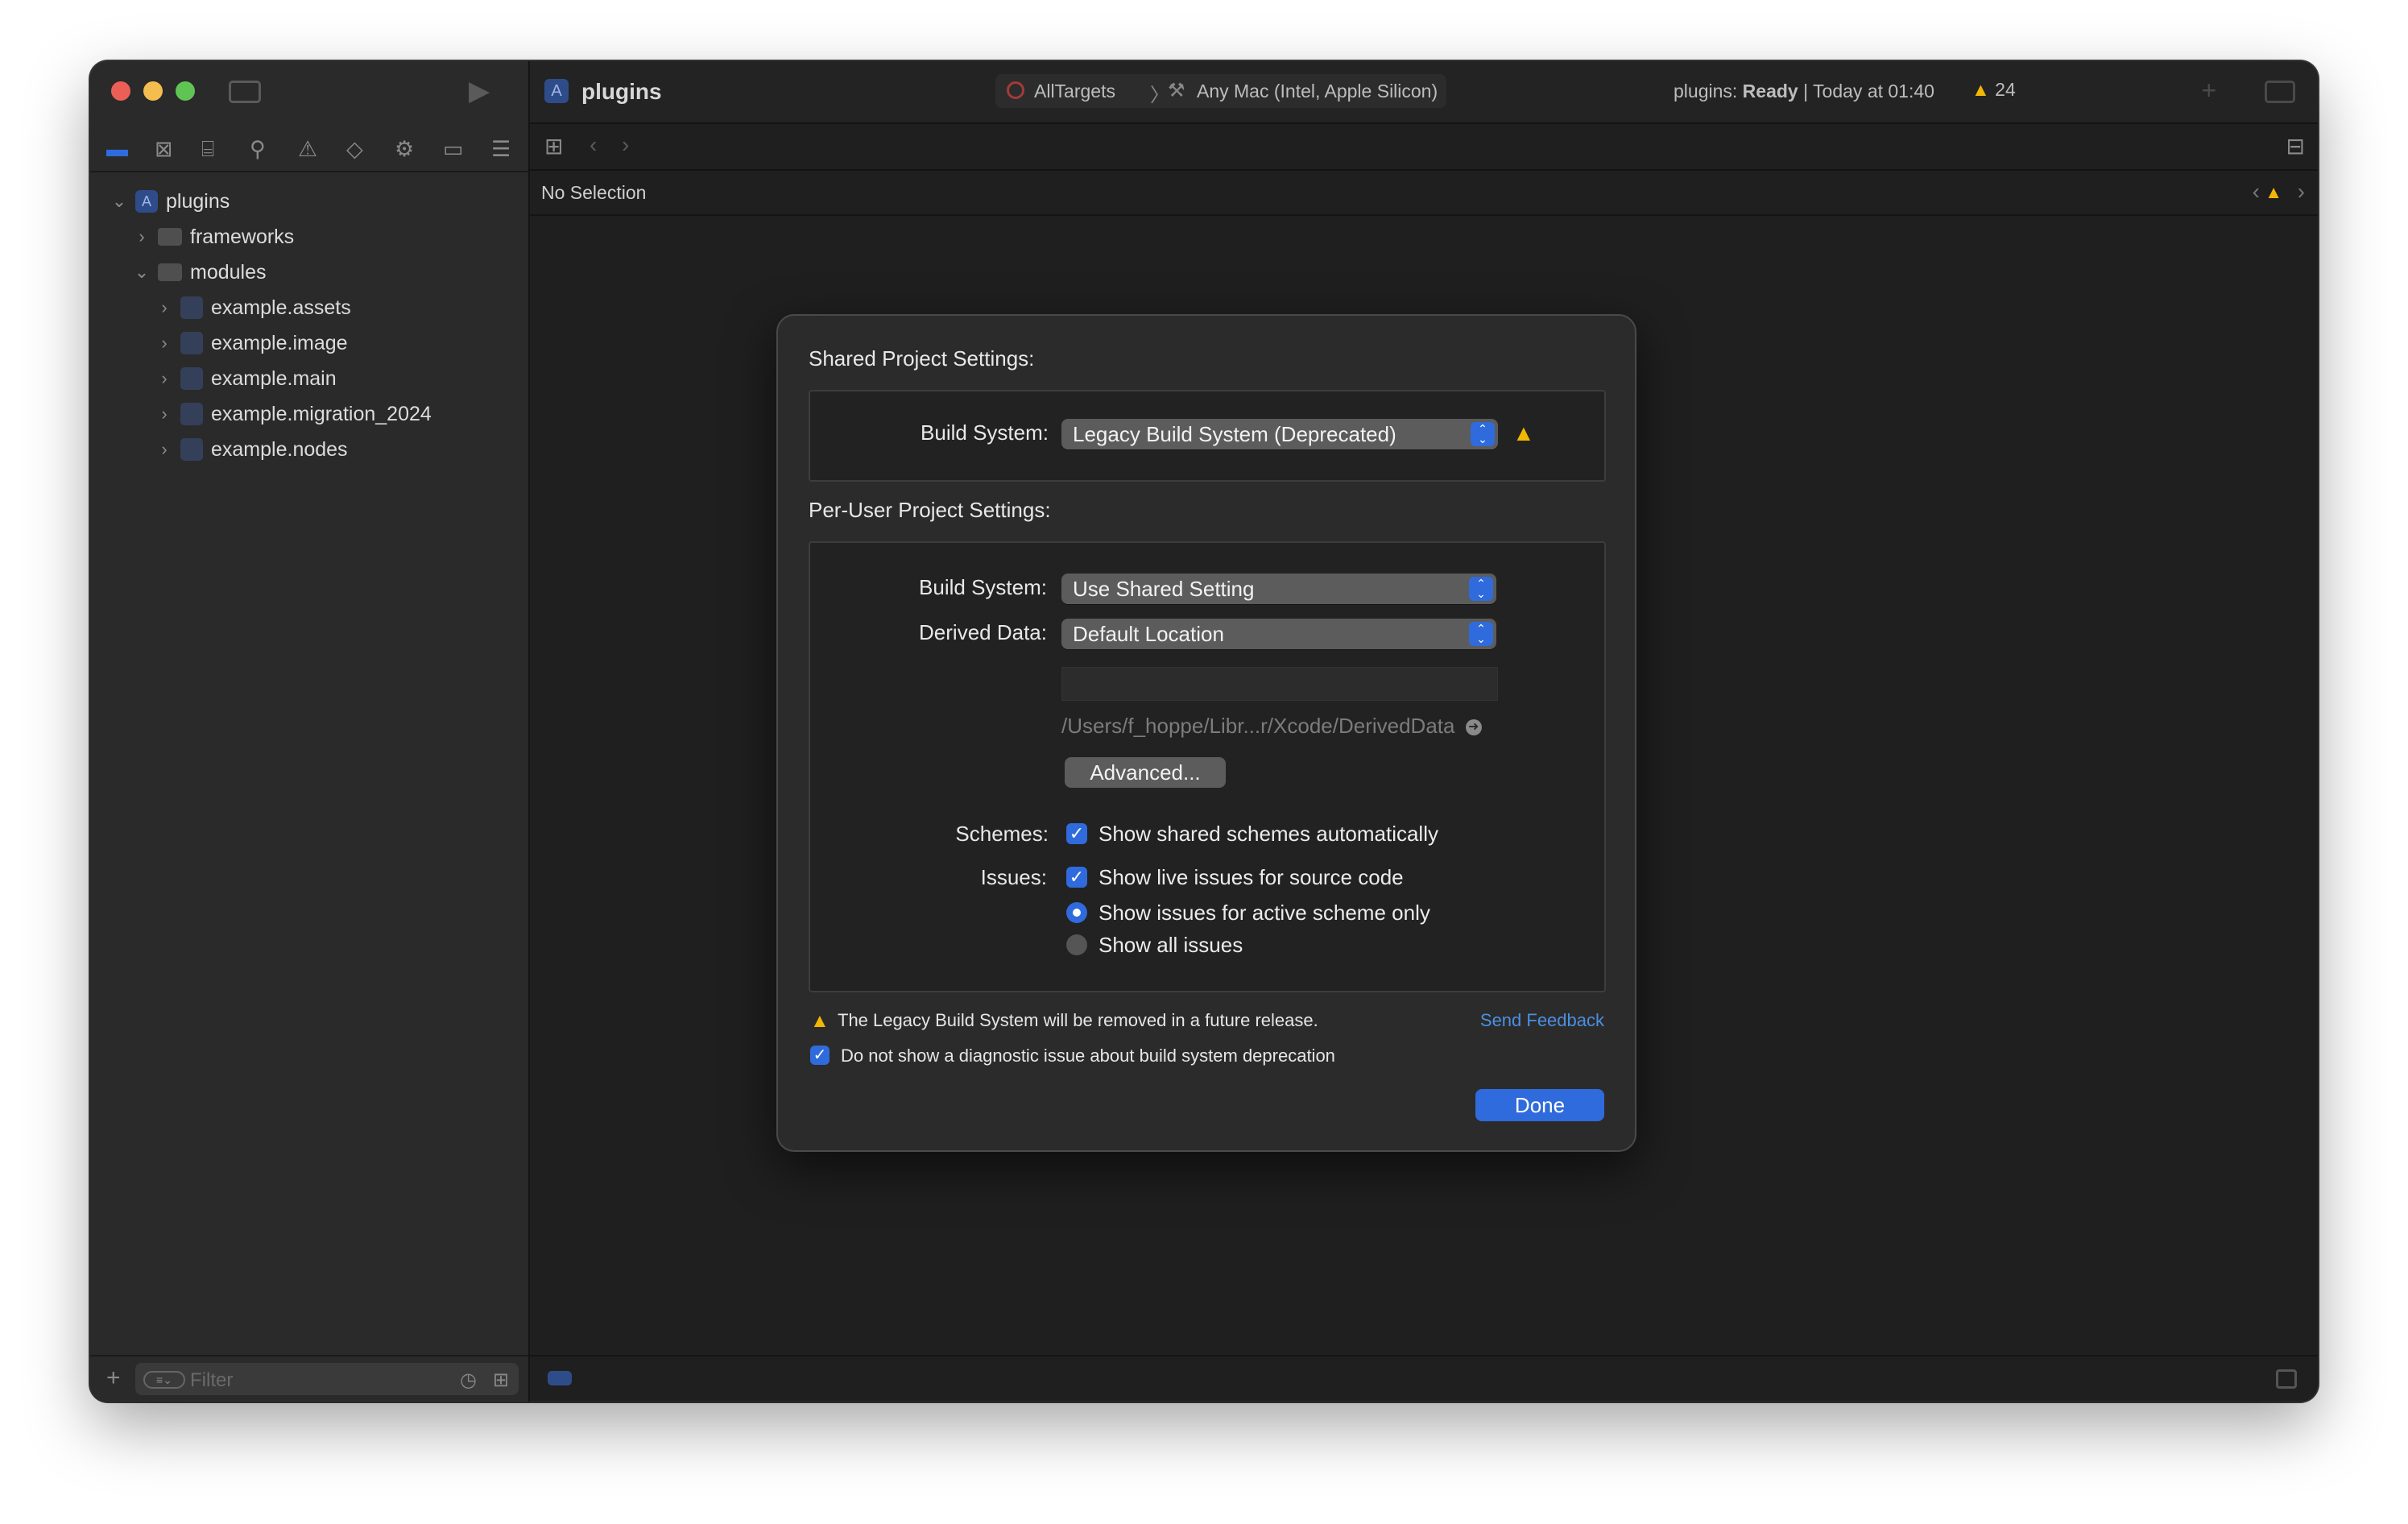  Describe the element at coordinates (621, 91) in the screenshot. I see `window-title: plugins` at that location.